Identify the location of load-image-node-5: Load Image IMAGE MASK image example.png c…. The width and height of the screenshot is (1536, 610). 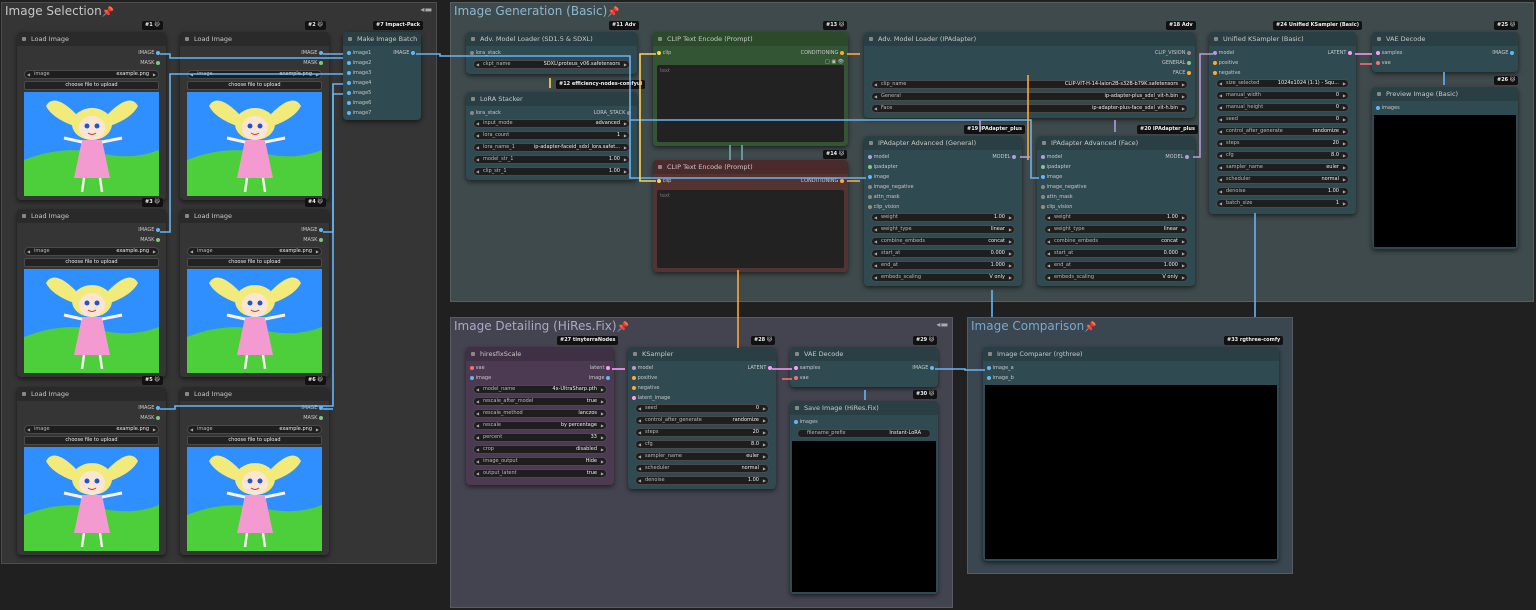
(91, 471).